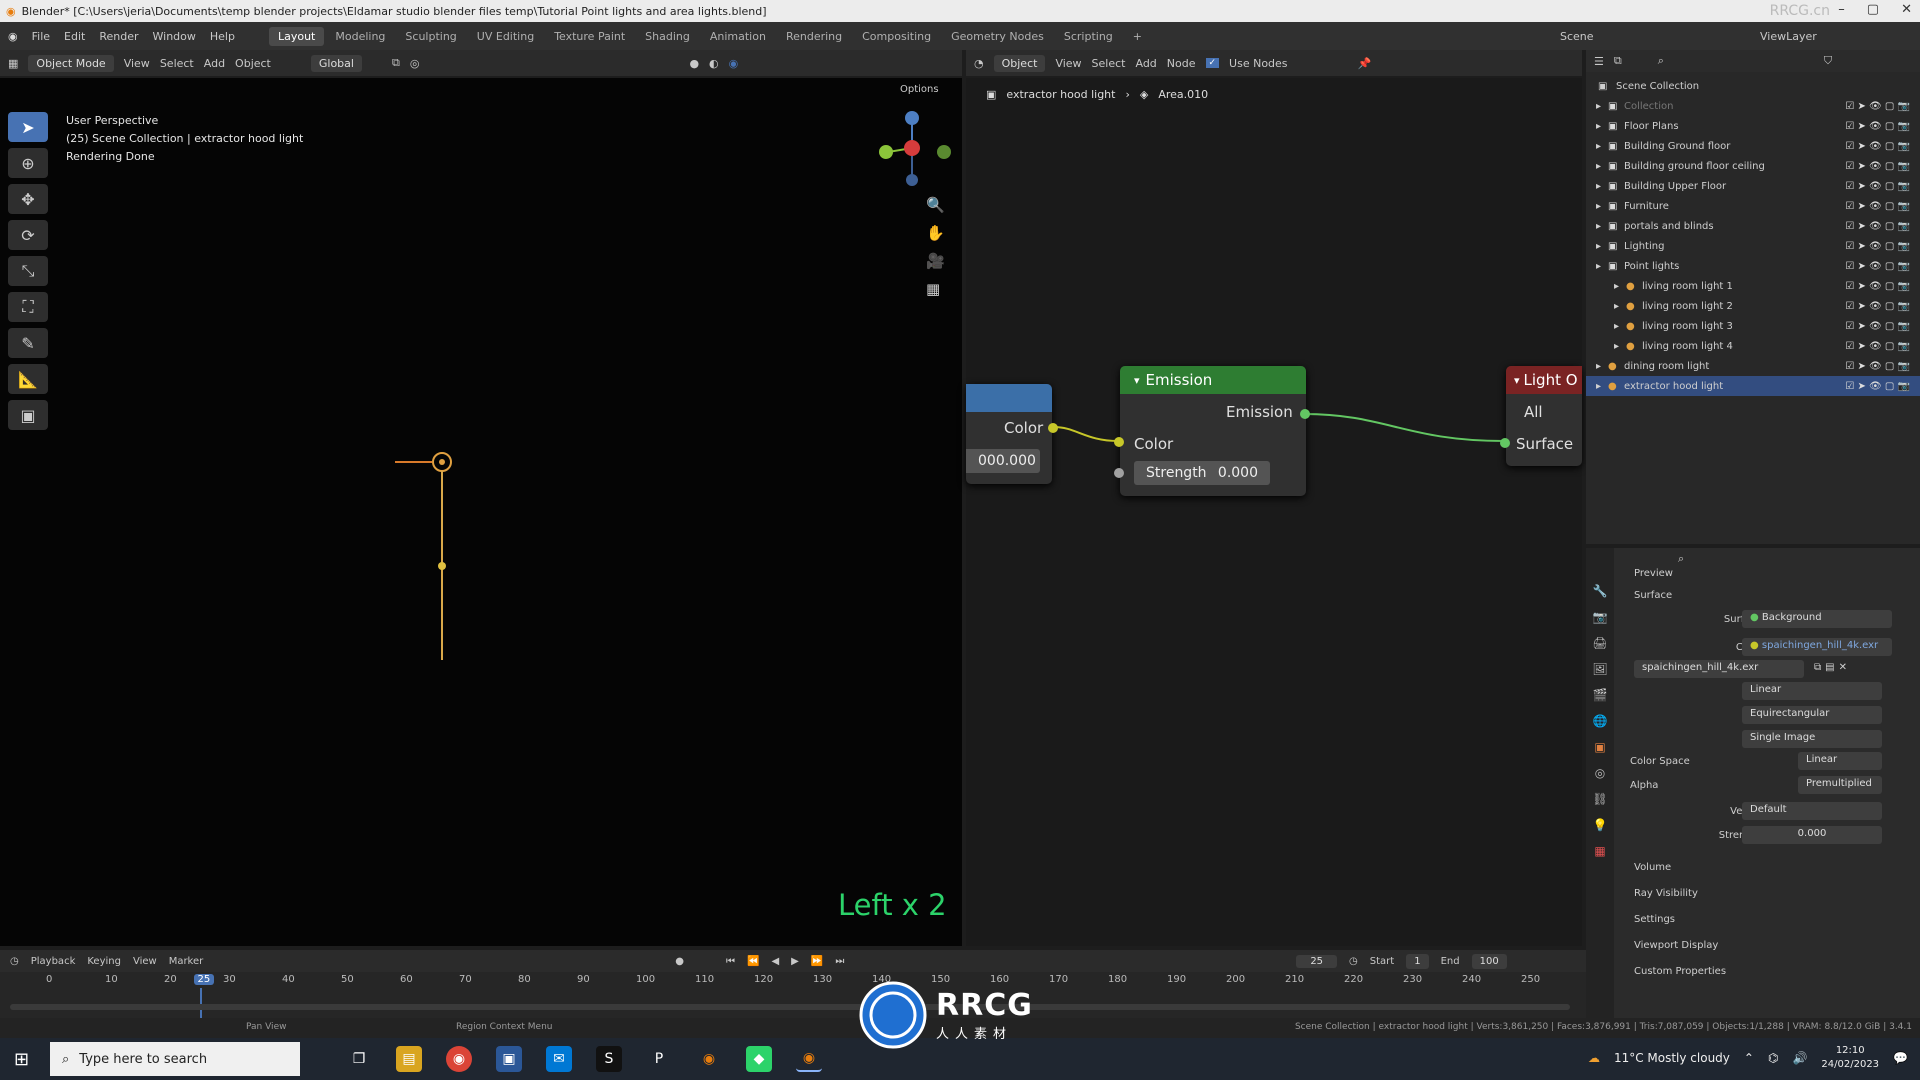 This screenshot has height=1080, width=1920. Describe the element at coordinates (14, 961) in the screenshot. I see `timeline-type-icon: ◷` at that location.